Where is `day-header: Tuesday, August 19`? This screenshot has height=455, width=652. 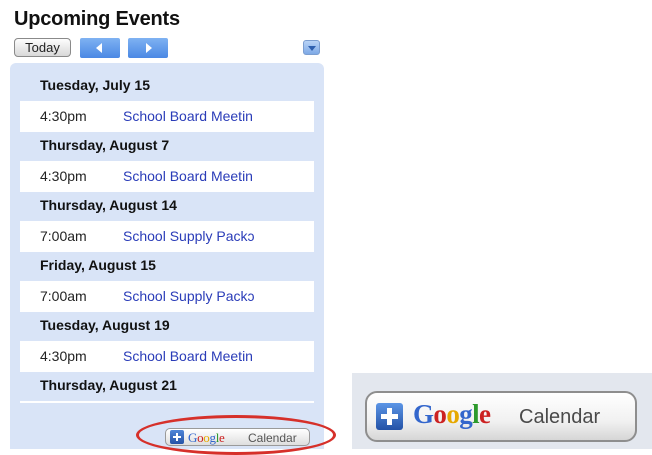
day-header: Tuesday, August 19 is located at coordinates (167, 326).